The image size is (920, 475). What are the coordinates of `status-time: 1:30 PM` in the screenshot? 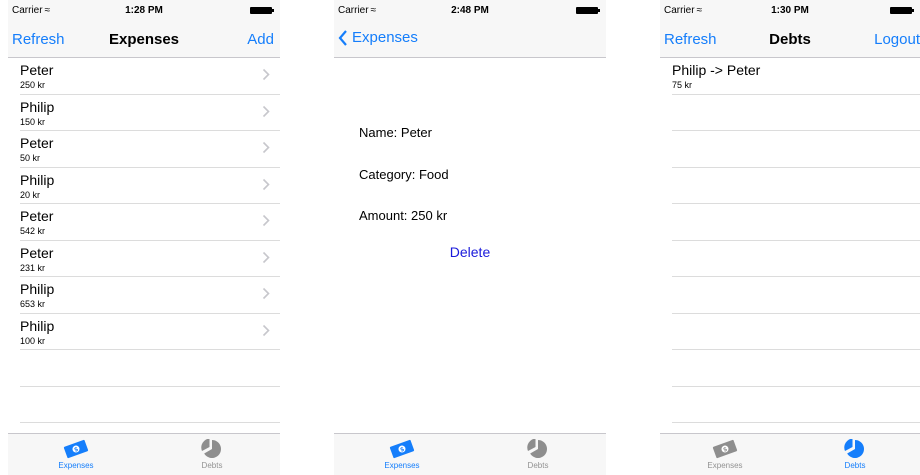 It's located at (790, 10).